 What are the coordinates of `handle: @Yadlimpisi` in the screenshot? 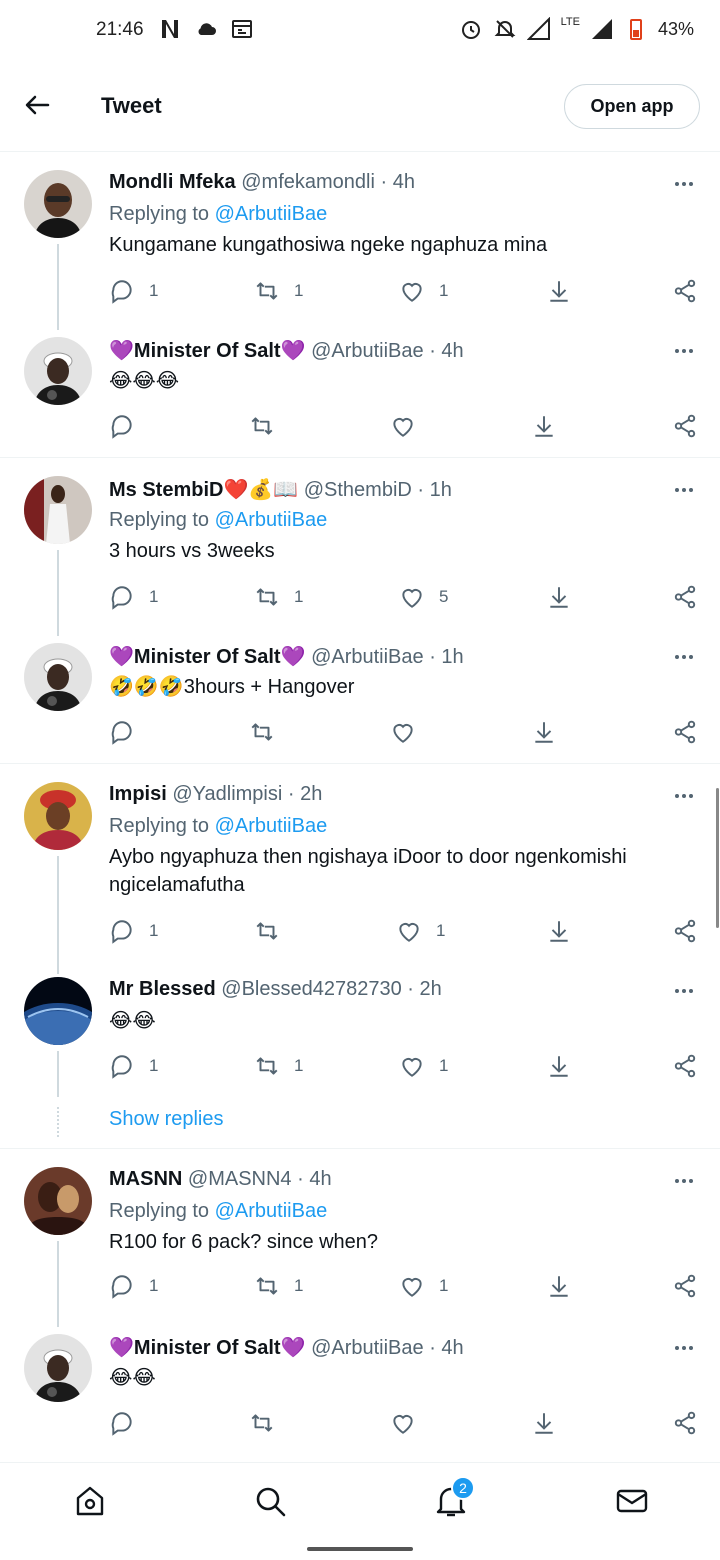 It's located at (227, 794).